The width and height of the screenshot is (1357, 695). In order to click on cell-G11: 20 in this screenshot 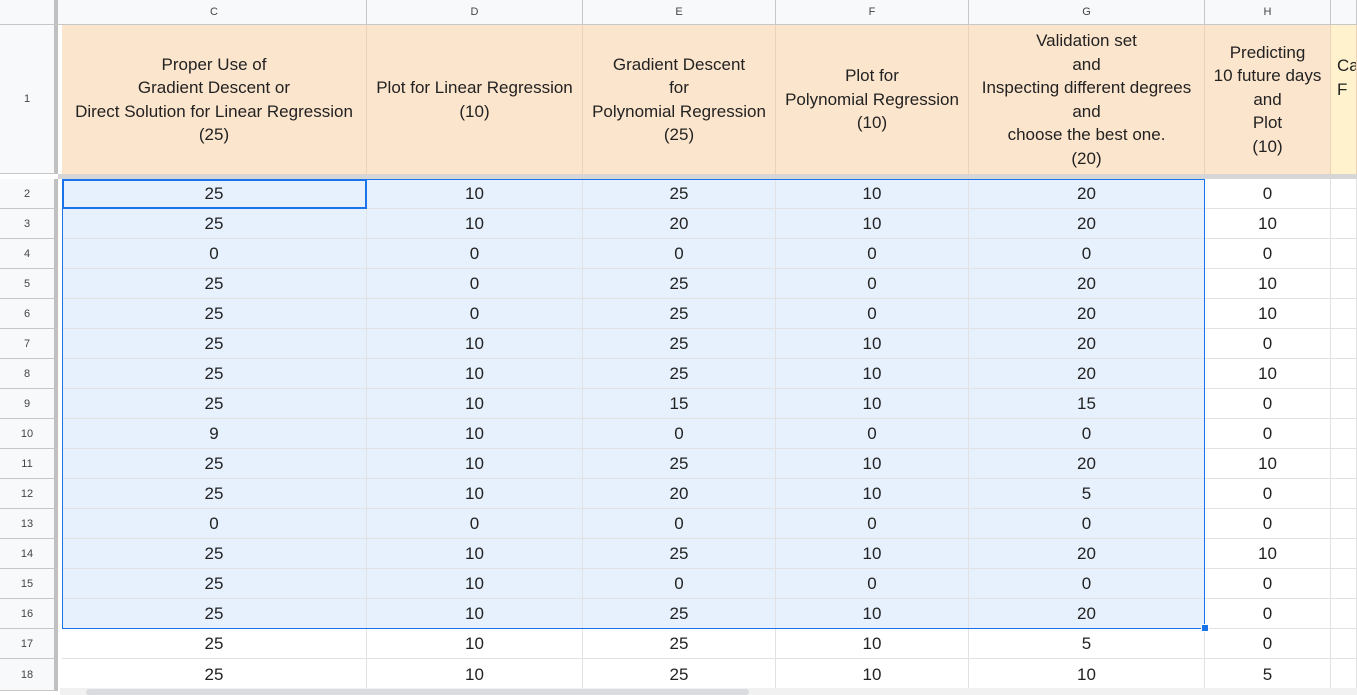, I will do `click(1087, 464)`.